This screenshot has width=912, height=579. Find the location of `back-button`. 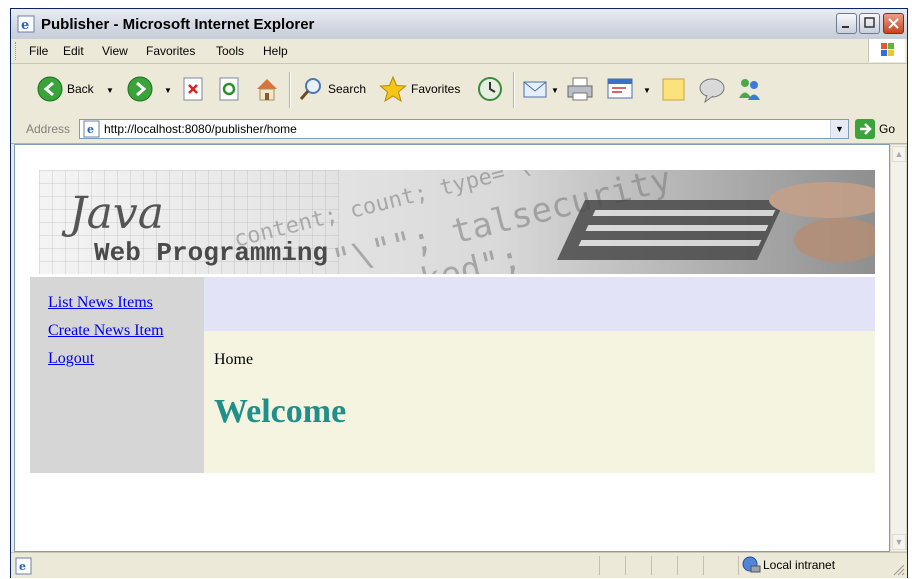

back-button is located at coordinates (50, 91).